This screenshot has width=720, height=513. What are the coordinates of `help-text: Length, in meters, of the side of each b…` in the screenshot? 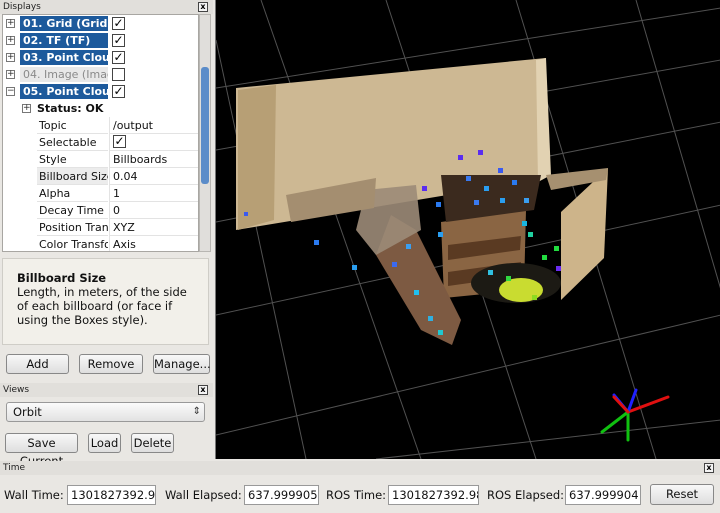 It's located at (102, 306).